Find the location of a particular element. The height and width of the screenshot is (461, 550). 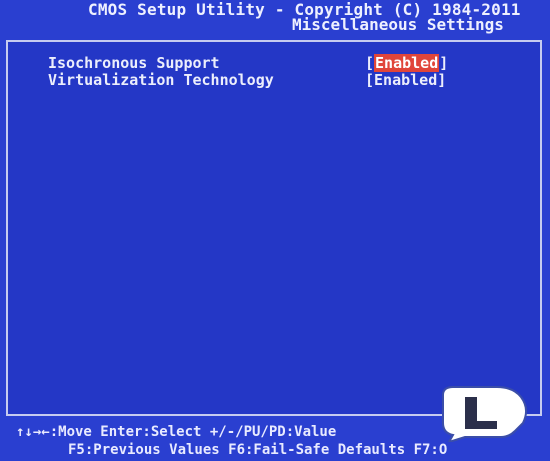

option-virtualization-technology-label: Virtualization Technology is located at coordinates (161, 80).